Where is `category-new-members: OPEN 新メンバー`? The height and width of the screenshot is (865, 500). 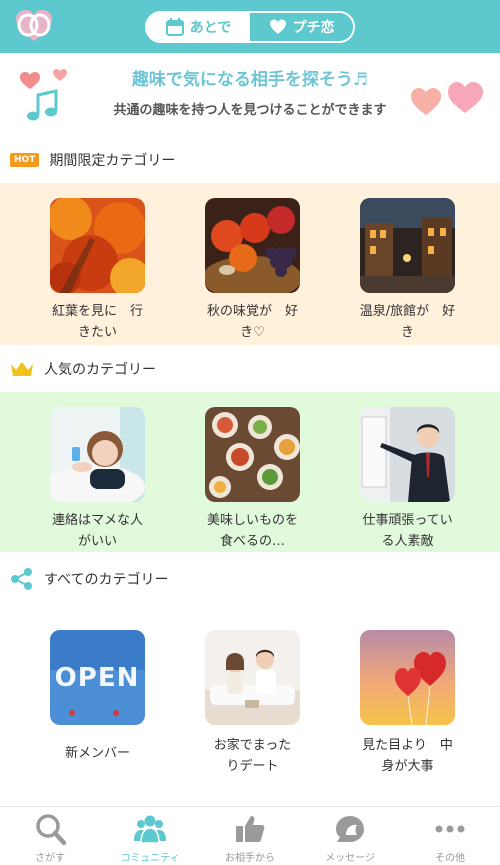 category-new-members: OPEN 新メンバー is located at coordinates (97, 705).